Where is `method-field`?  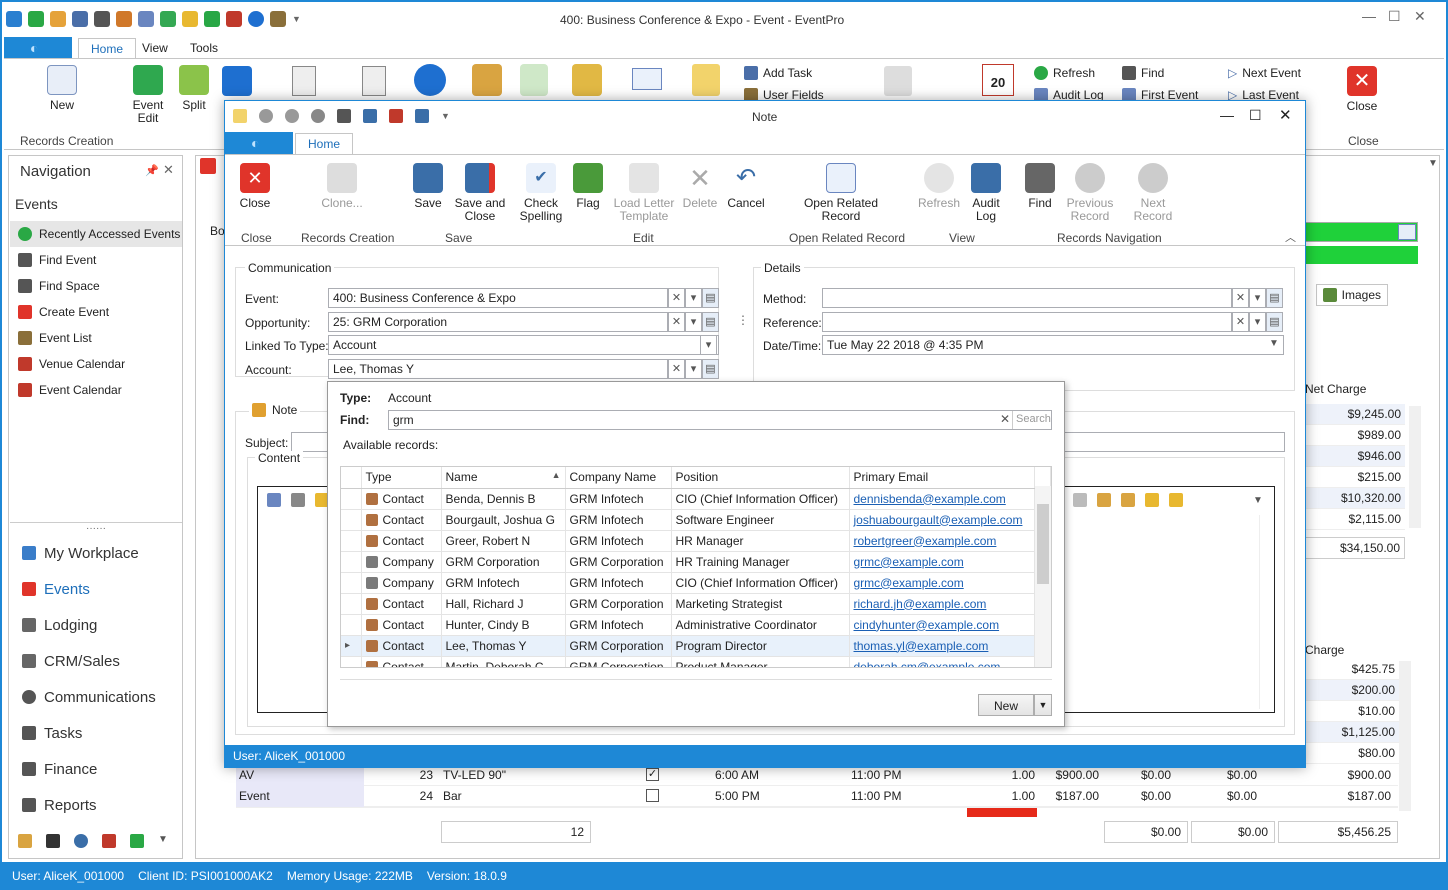 method-field is located at coordinates (1027, 298).